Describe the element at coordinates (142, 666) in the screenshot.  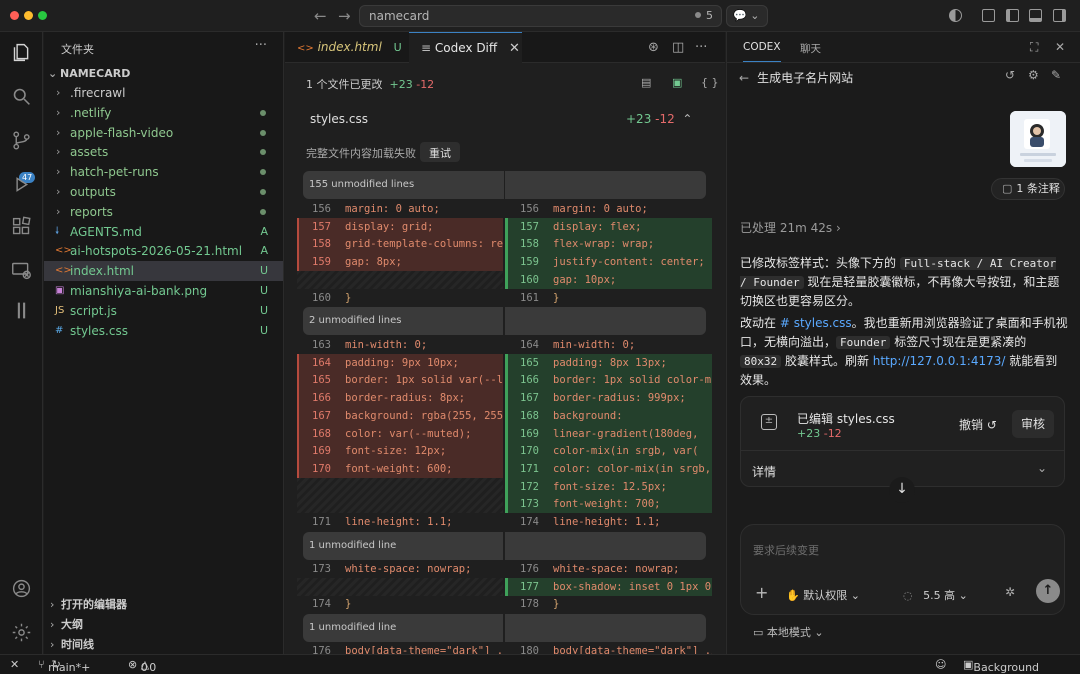
I see `problems-indicator: ⊗ 0 △ 0` at that location.